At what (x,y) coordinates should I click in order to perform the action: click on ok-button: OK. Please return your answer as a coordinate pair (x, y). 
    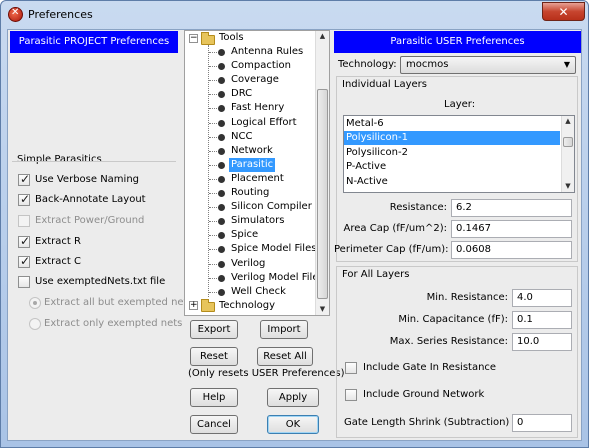
    Looking at the image, I should click on (293, 424).